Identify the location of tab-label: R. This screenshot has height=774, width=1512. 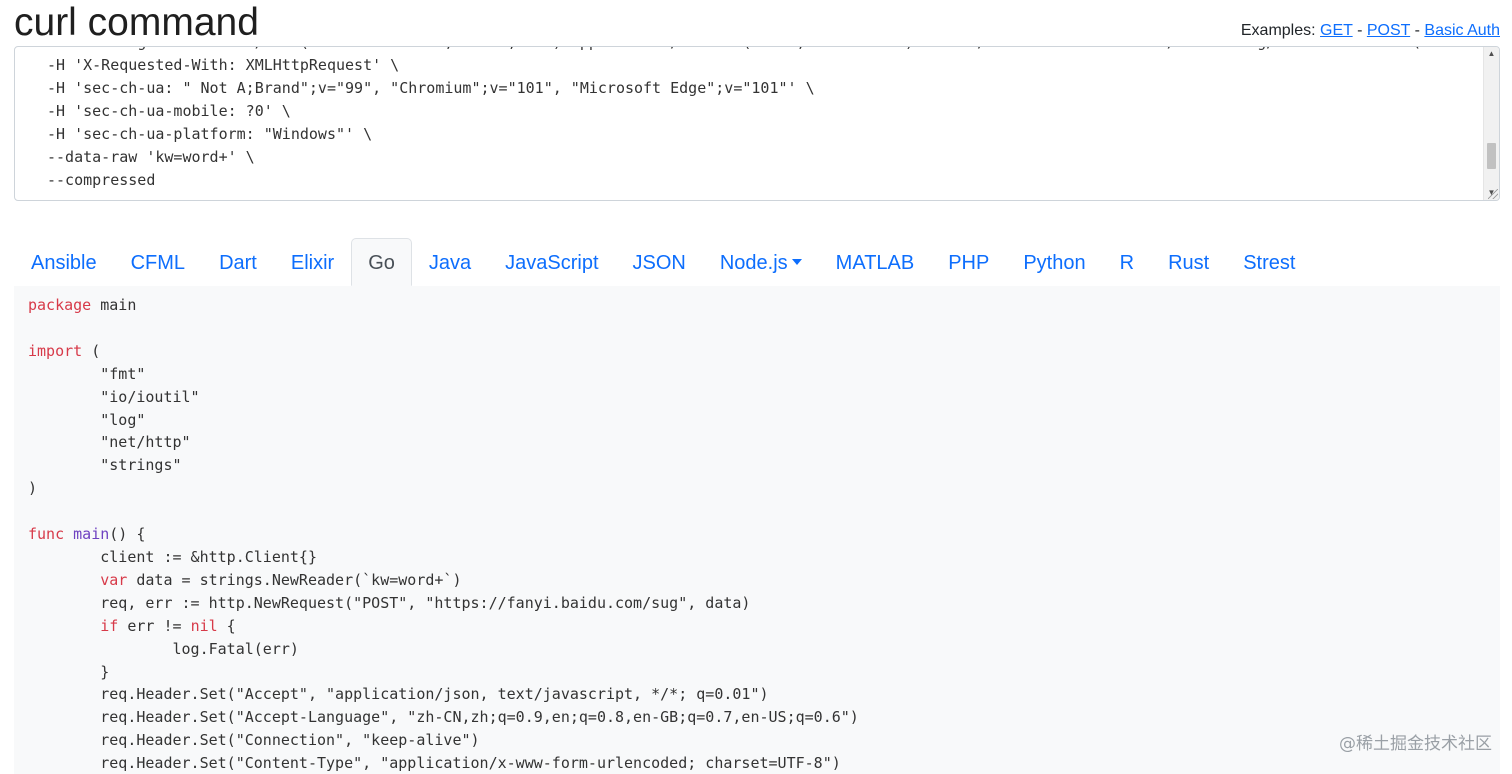
(1127, 263).